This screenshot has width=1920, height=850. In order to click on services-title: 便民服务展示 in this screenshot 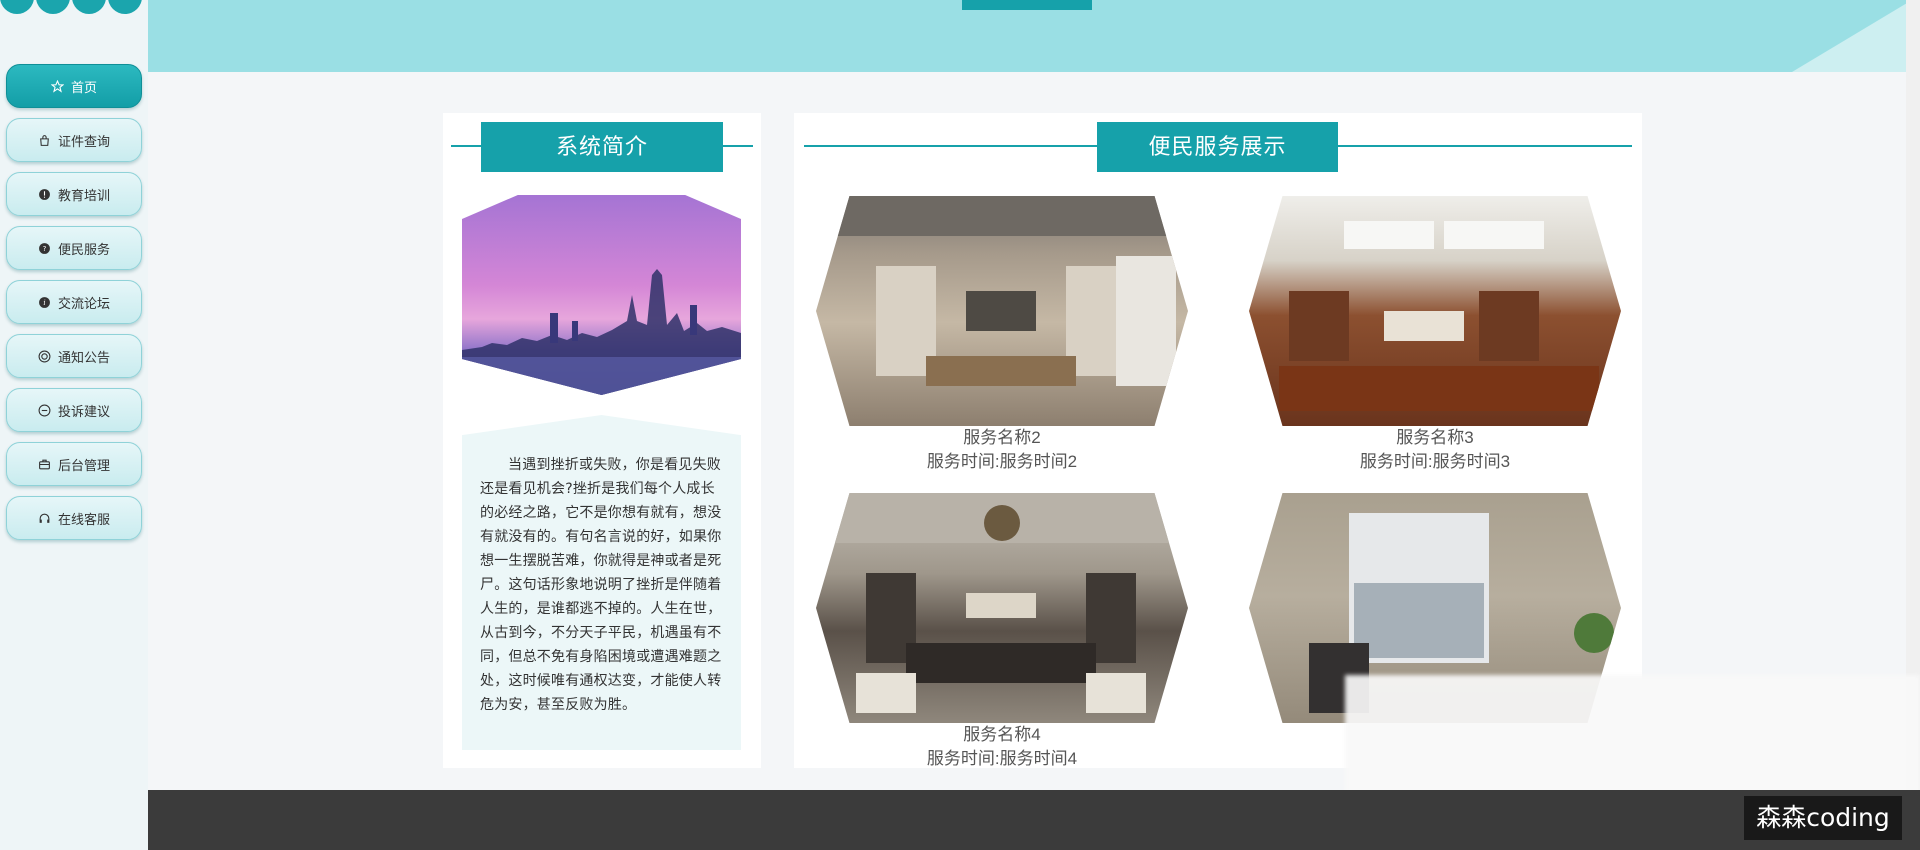, I will do `click(1217, 147)`.